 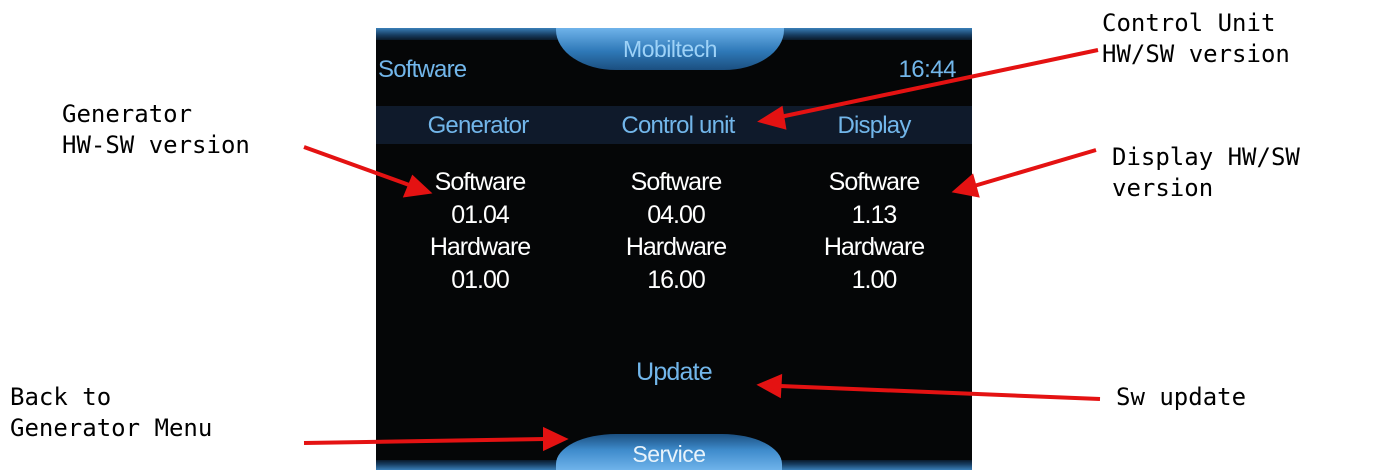 I want to click on display-arrow-head, so click(x=965, y=185).